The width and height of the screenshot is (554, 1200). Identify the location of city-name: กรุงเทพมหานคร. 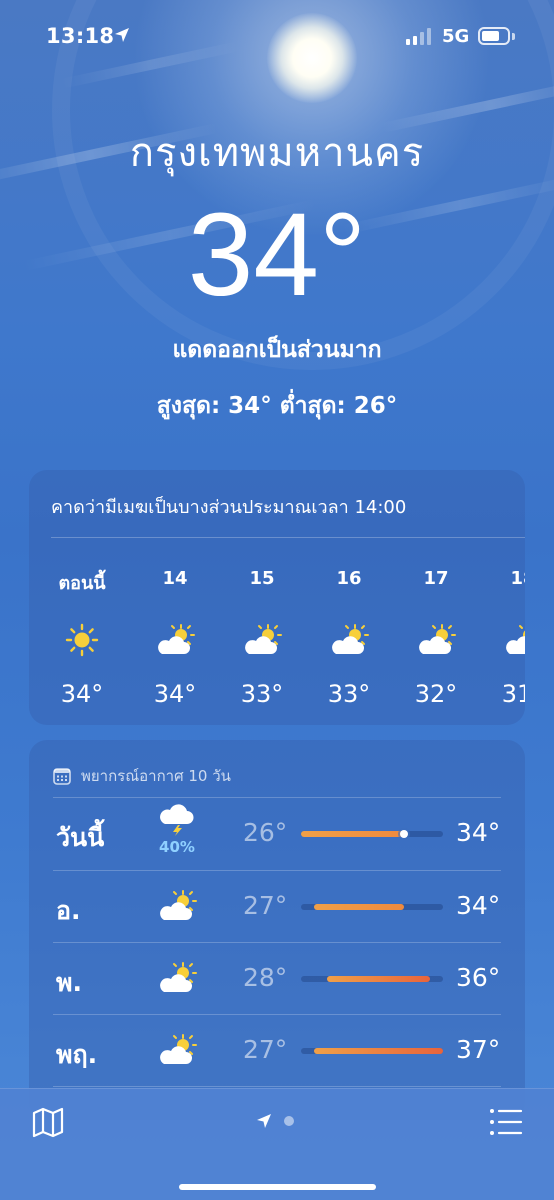
(277, 153).